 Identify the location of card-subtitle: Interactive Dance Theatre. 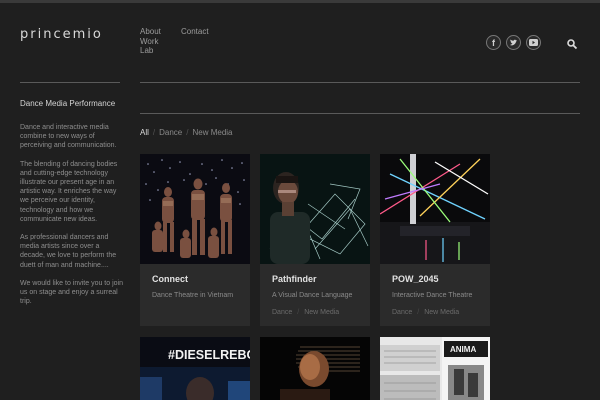
(432, 295).